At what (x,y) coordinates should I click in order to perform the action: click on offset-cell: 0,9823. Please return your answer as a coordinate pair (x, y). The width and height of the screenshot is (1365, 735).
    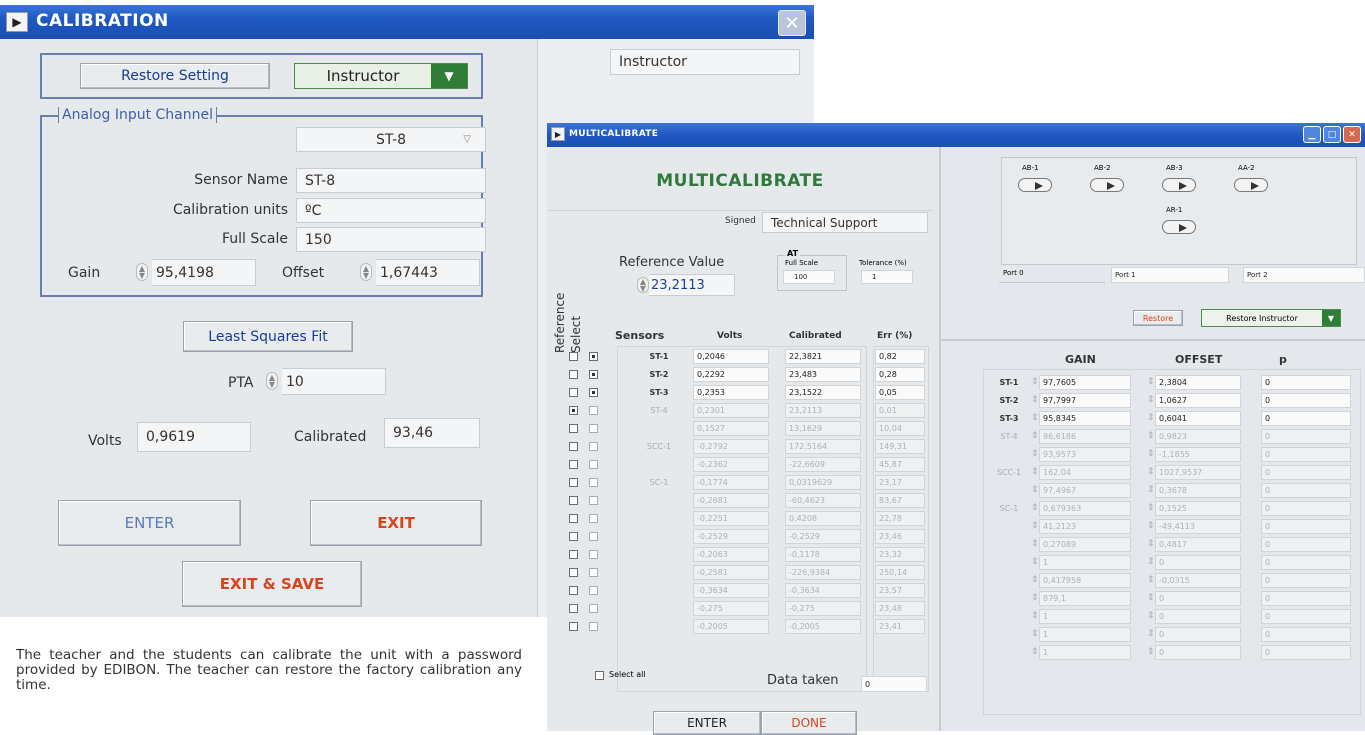
    Looking at the image, I should click on (1198, 436).